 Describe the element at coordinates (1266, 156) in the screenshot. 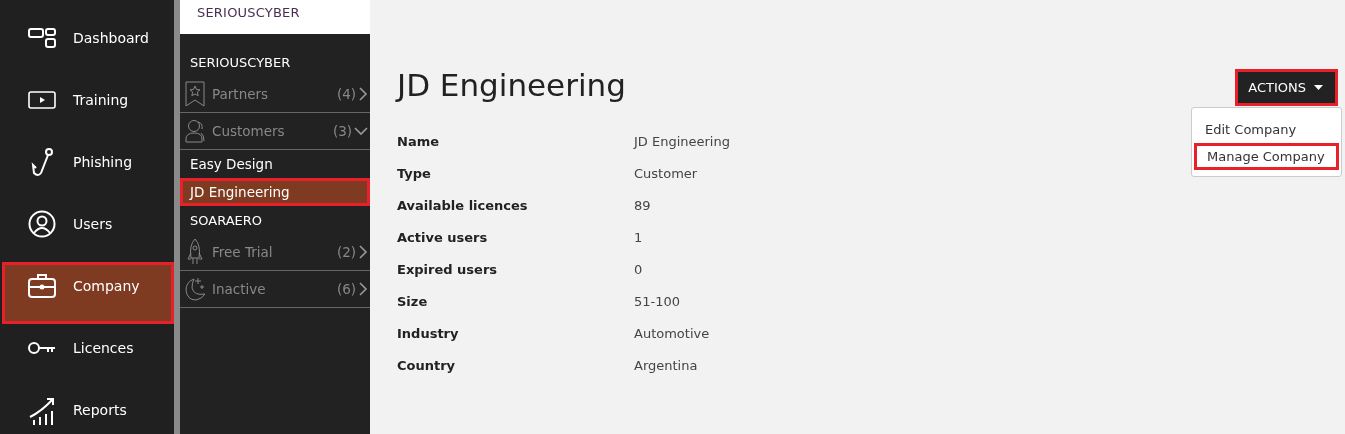

I see `menu-item: Manage Company` at that location.